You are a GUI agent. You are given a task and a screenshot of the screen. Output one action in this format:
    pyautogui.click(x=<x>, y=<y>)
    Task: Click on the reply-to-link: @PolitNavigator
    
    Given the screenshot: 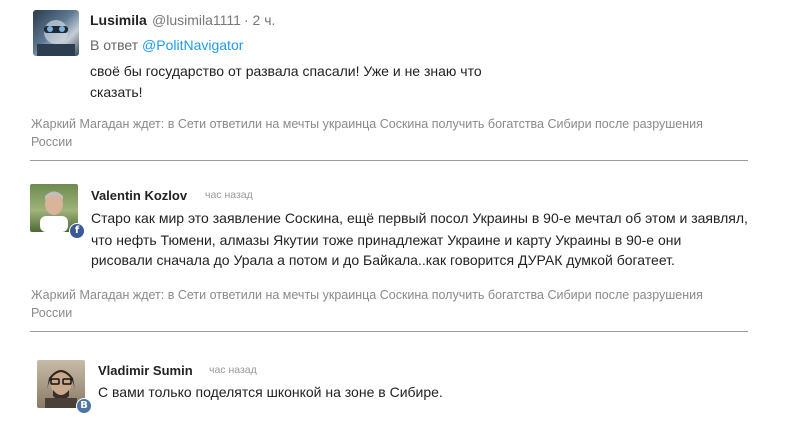 What is the action you would take?
    pyautogui.click(x=192, y=45)
    